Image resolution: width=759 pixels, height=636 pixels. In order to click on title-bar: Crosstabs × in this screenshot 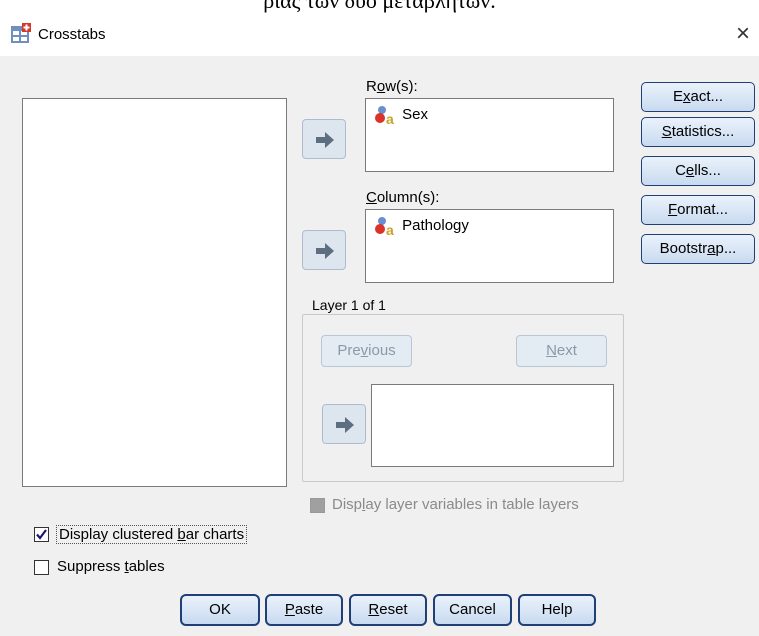, I will do `click(379, 35)`.